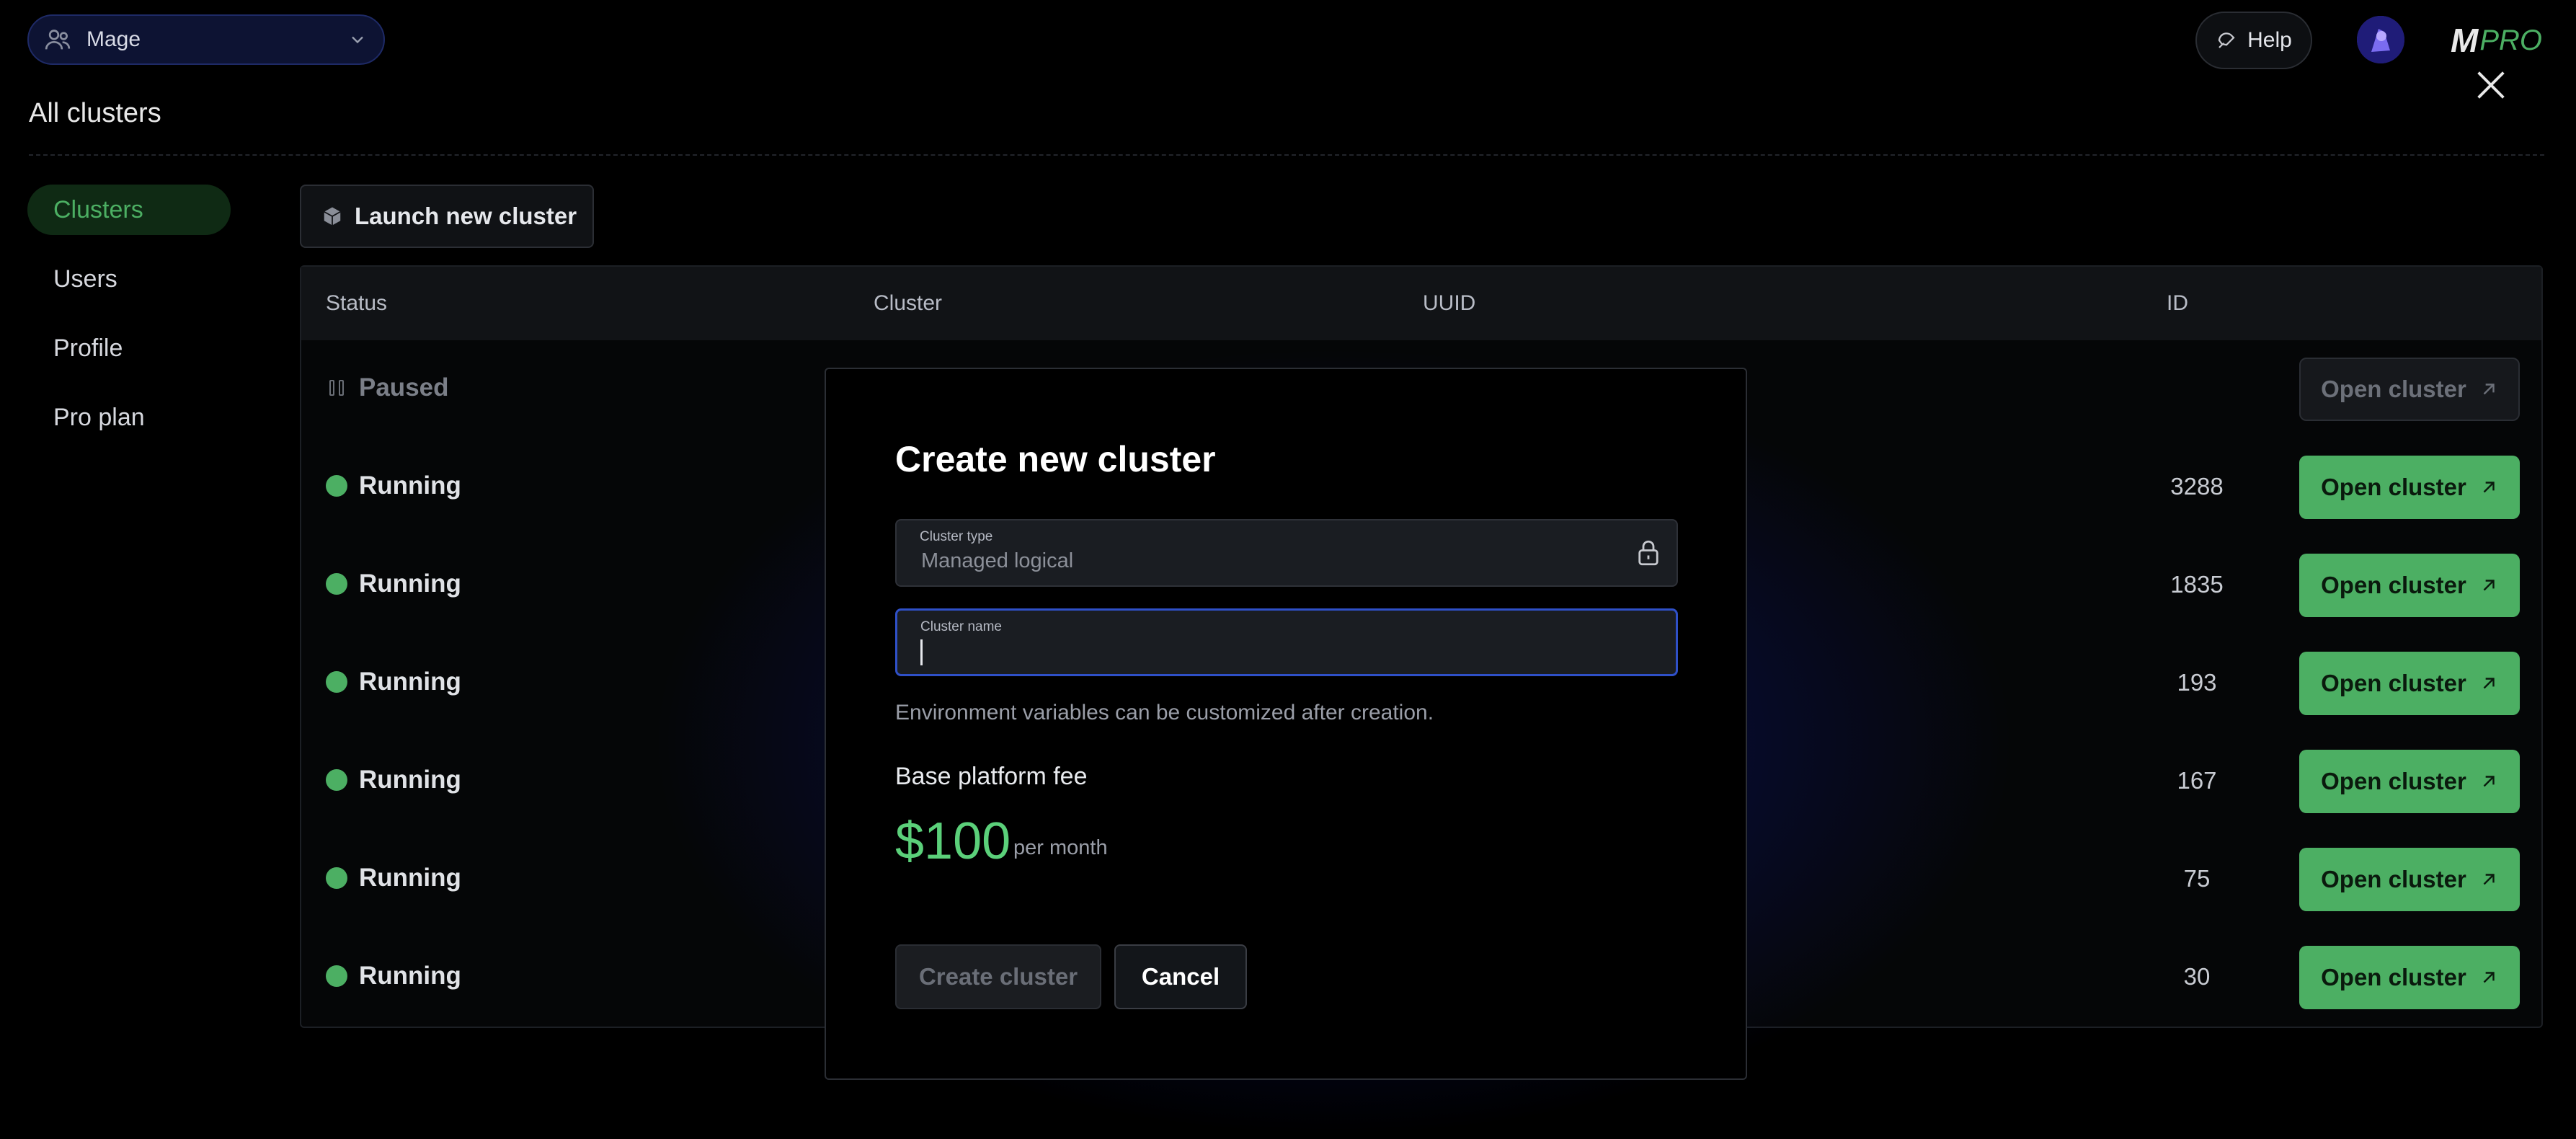  What do you see at coordinates (98, 209) in the screenshot?
I see `sidebar-item-label: Clusters` at bounding box center [98, 209].